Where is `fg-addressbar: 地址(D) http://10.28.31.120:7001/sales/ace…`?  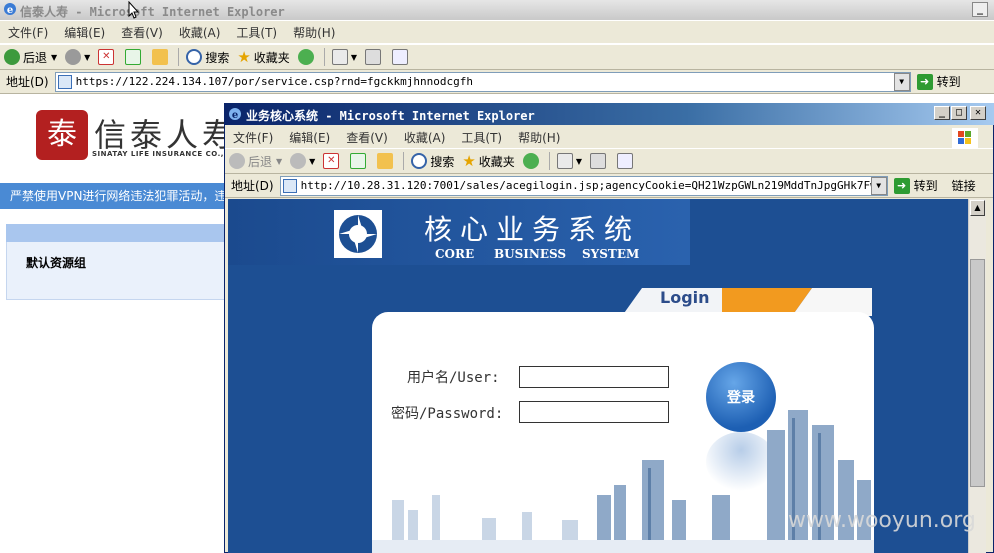
fg-addressbar: 地址(D) http://10.28.31.120:7001/sales/ace… is located at coordinates (609, 186).